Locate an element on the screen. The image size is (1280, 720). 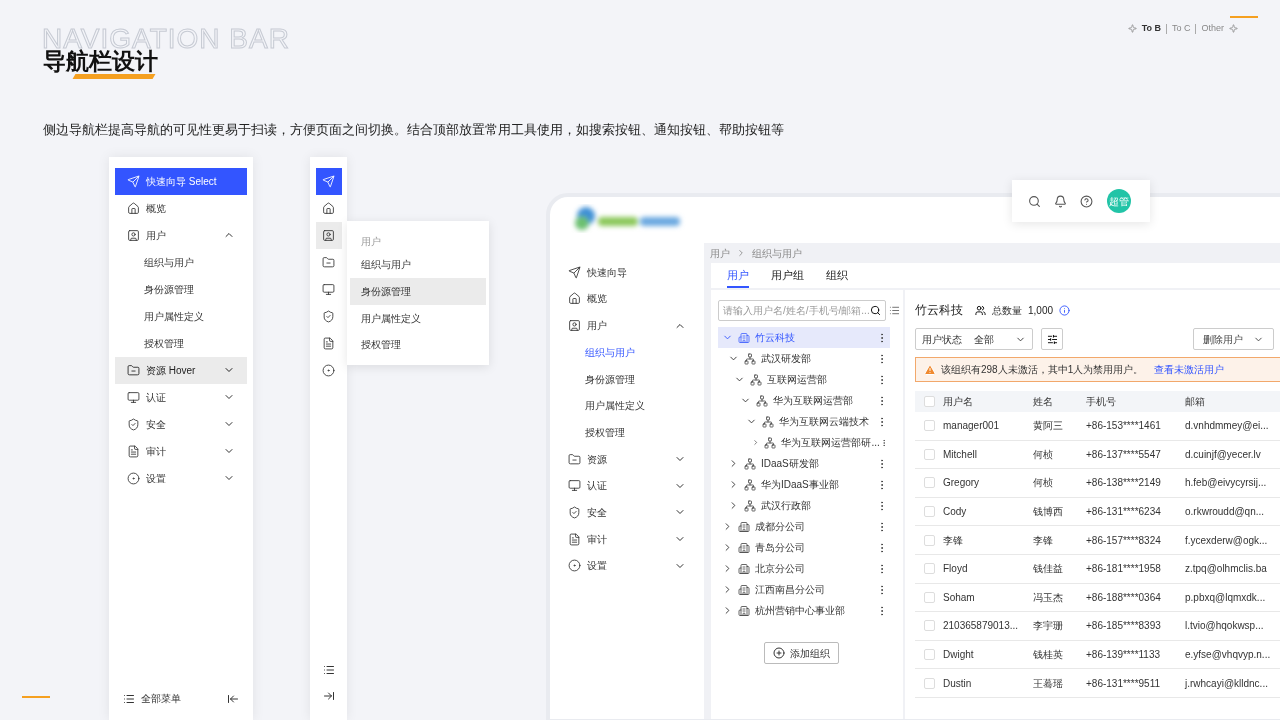
nav-item: 资源 Hover is located at coordinates (181, 370).